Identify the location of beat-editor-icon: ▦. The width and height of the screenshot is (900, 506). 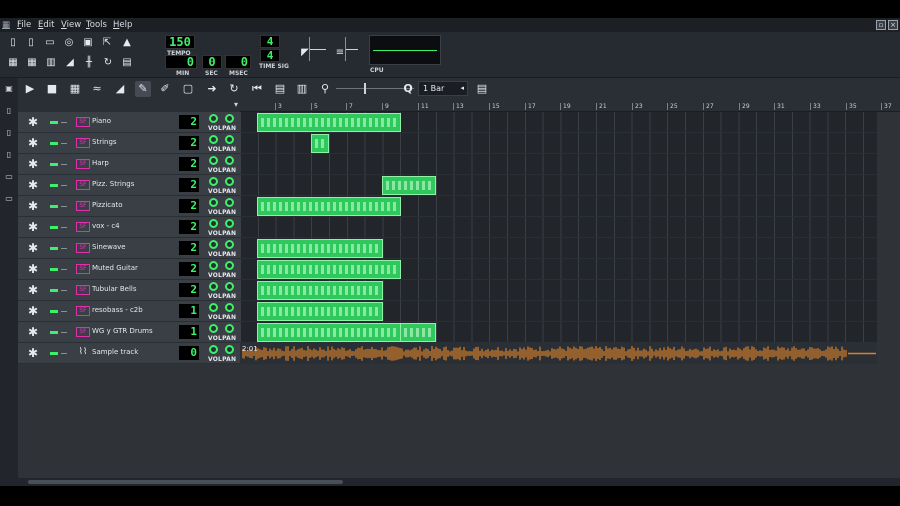
(32, 63).